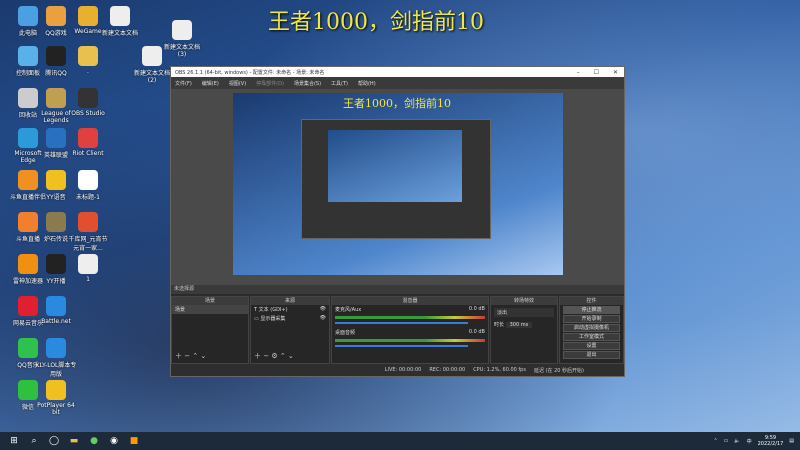 This screenshot has height=450, width=800. I want to click on obs-taskbar-icon: ◉, so click(114, 441).